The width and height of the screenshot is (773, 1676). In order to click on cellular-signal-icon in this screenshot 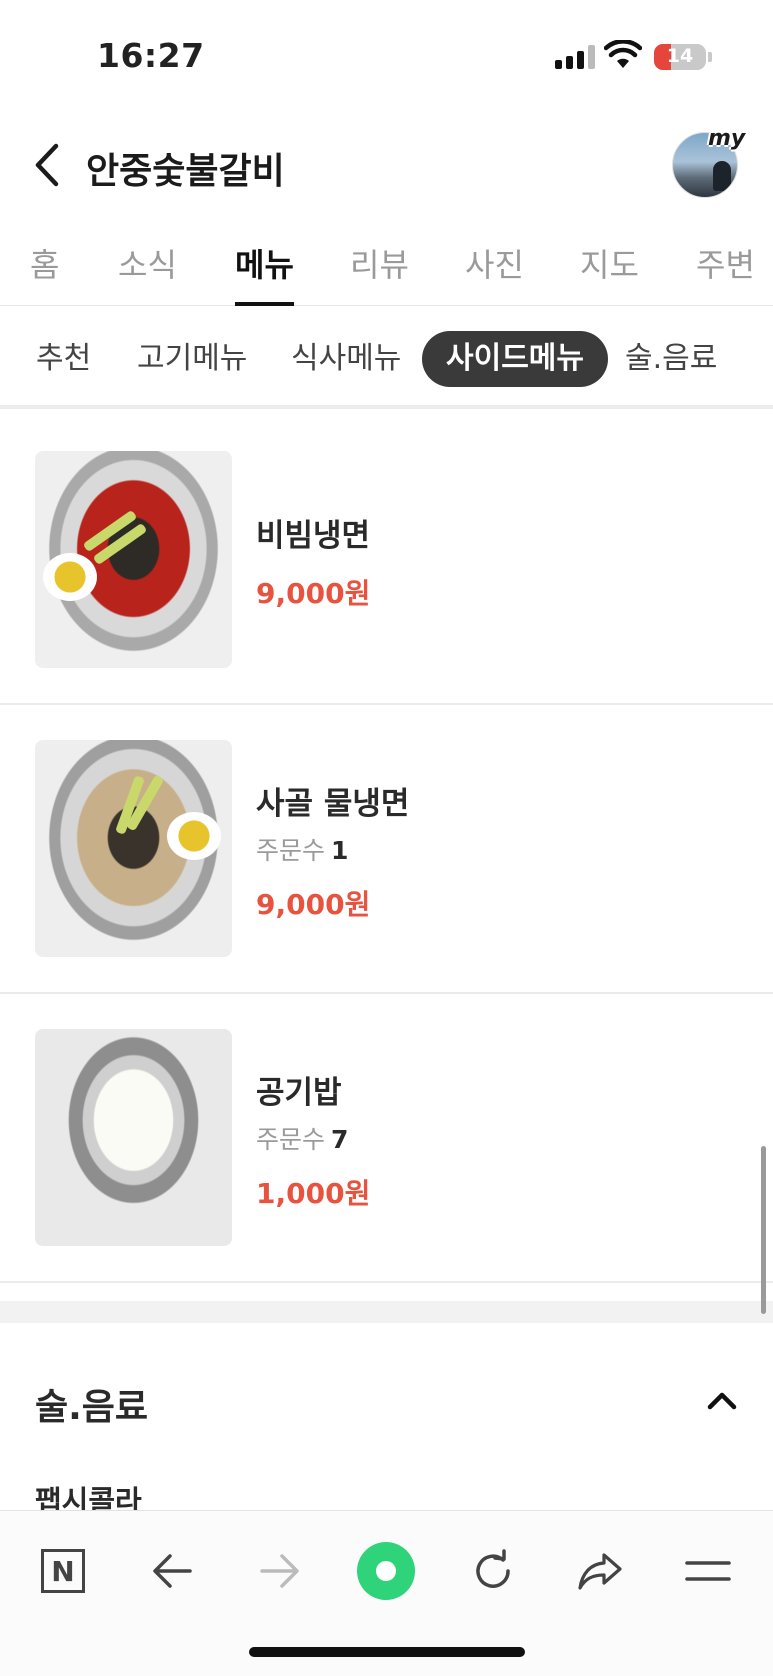, I will do `click(575, 57)`.